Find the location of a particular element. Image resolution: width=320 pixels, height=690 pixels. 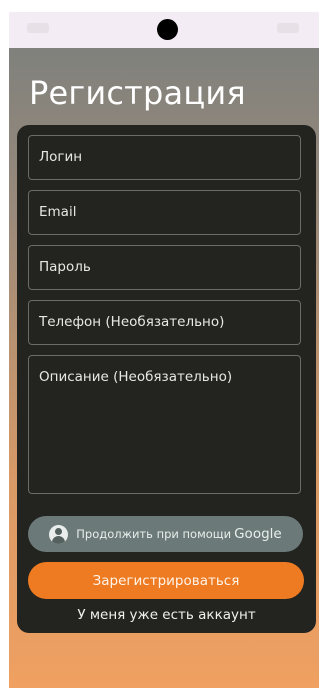

google-button-label: Продолжить при помощи is located at coordinates (154, 534).